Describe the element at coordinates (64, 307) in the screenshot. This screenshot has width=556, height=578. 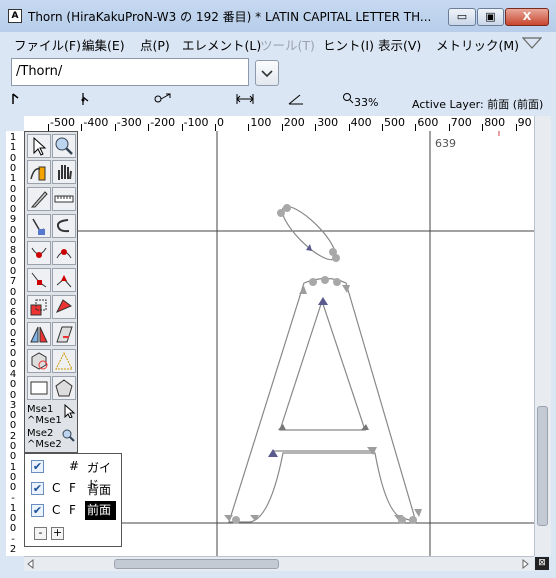
I see `rotate-tool-icon` at that location.